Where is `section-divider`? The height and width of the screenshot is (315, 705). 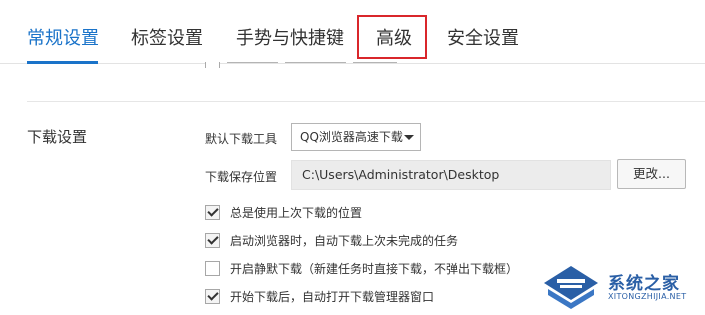
section-divider is located at coordinates (366, 101).